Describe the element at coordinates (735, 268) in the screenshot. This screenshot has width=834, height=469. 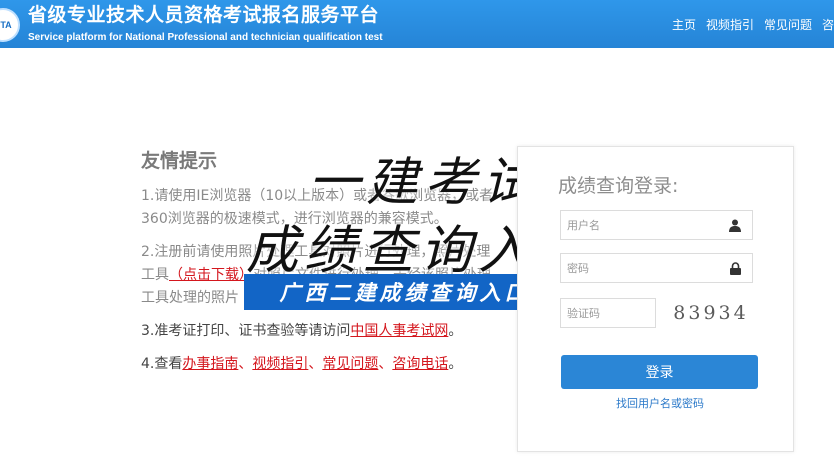
I see `lock-icon` at that location.